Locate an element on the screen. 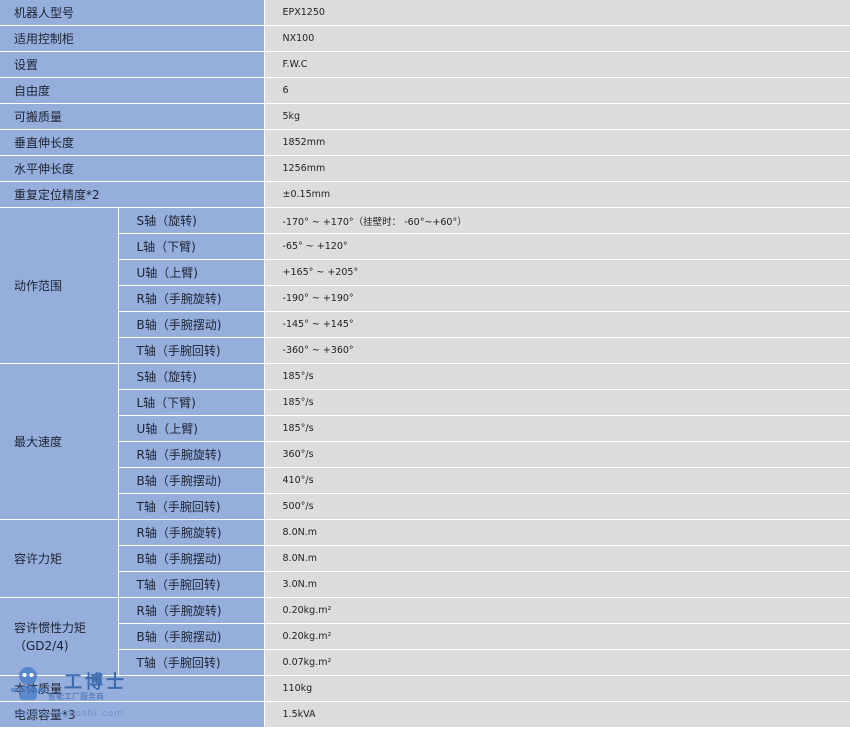  row-value: 5kg is located at coordinates (557, 116).